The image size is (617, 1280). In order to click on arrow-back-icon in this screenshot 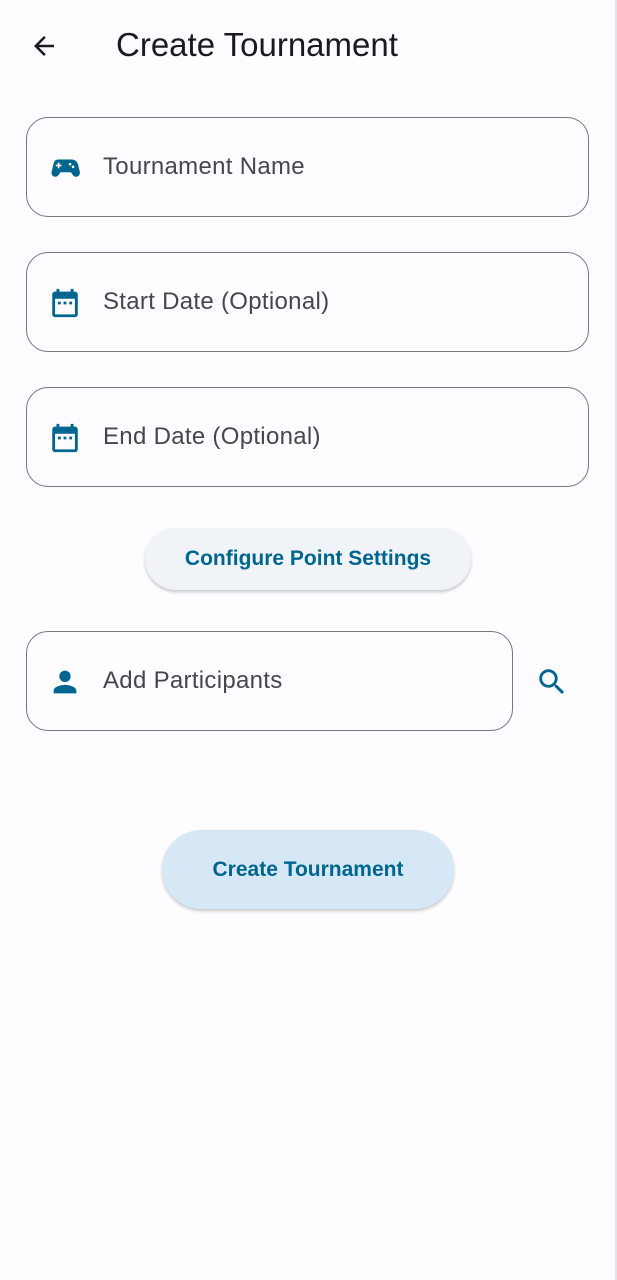, I will do `click(44, 46)`.